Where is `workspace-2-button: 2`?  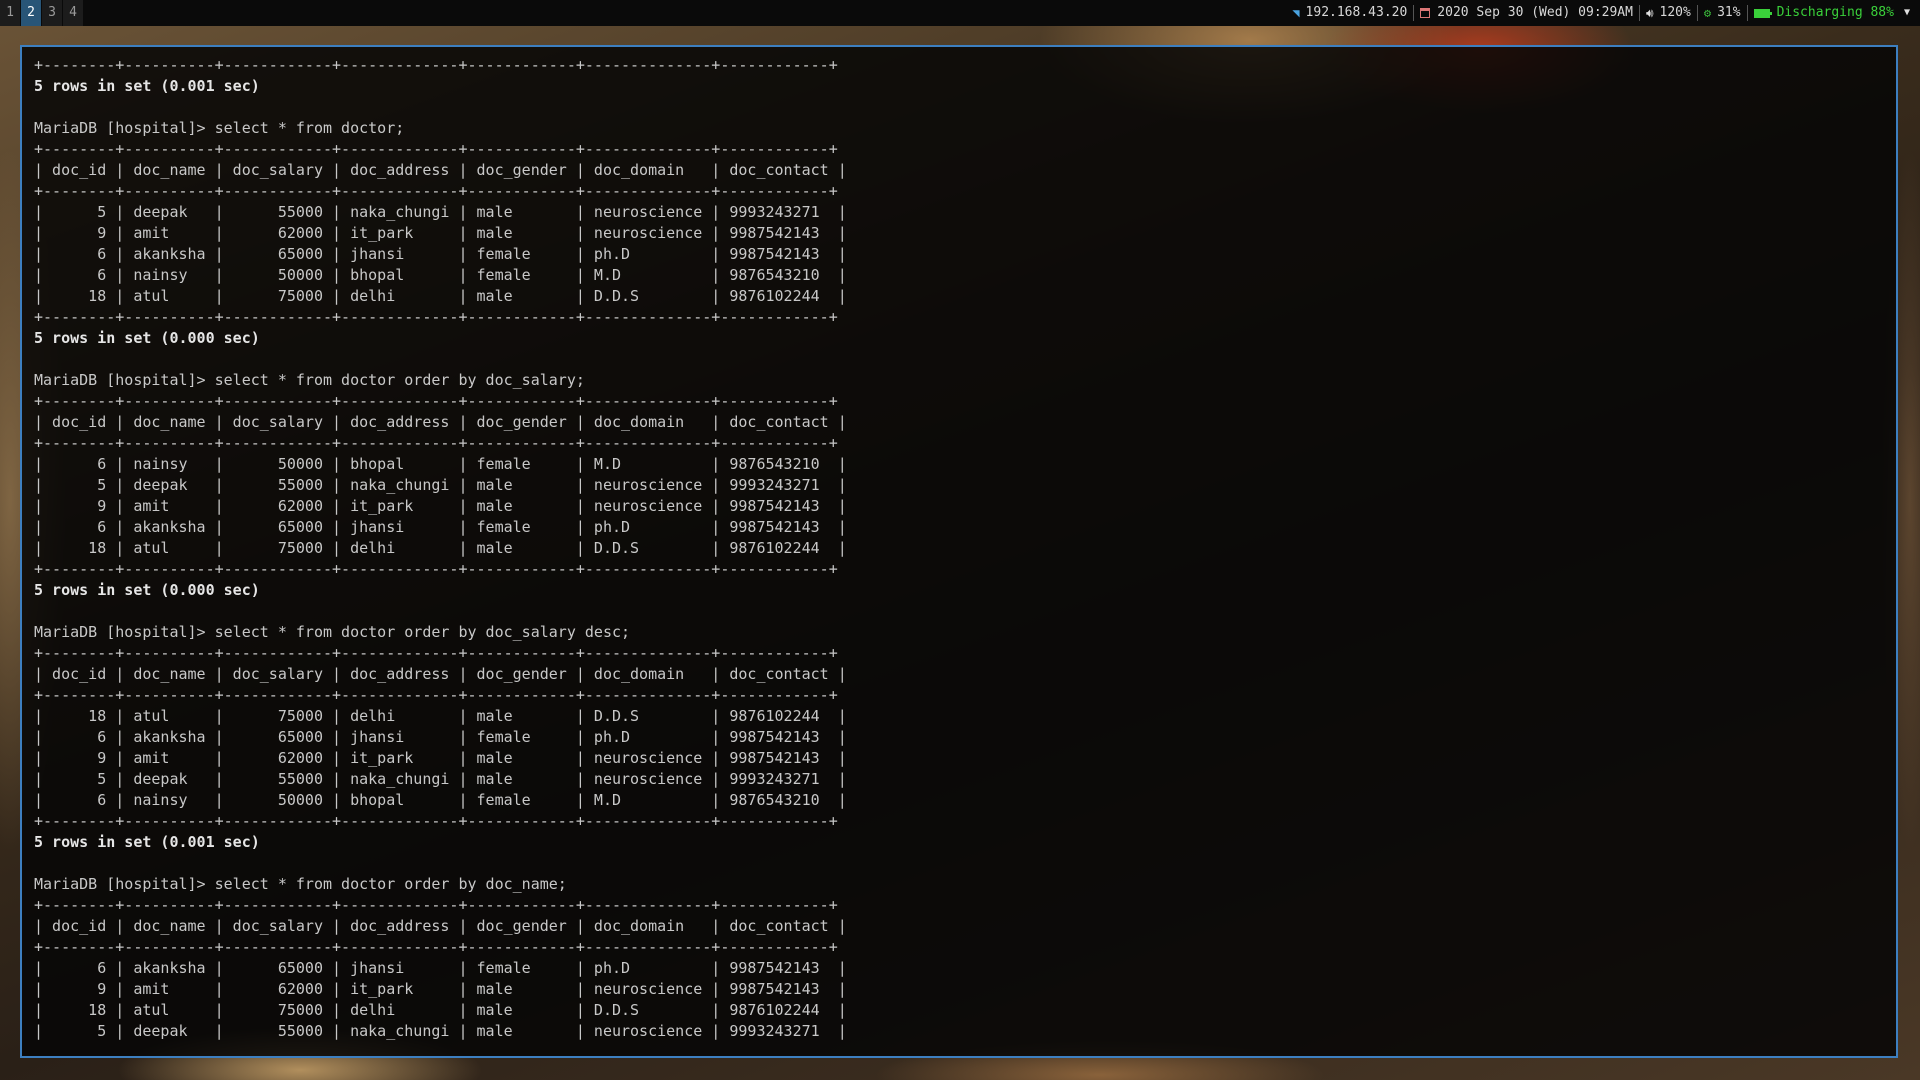 workspace-2-button: 2 is located at coordinates (31, 13).